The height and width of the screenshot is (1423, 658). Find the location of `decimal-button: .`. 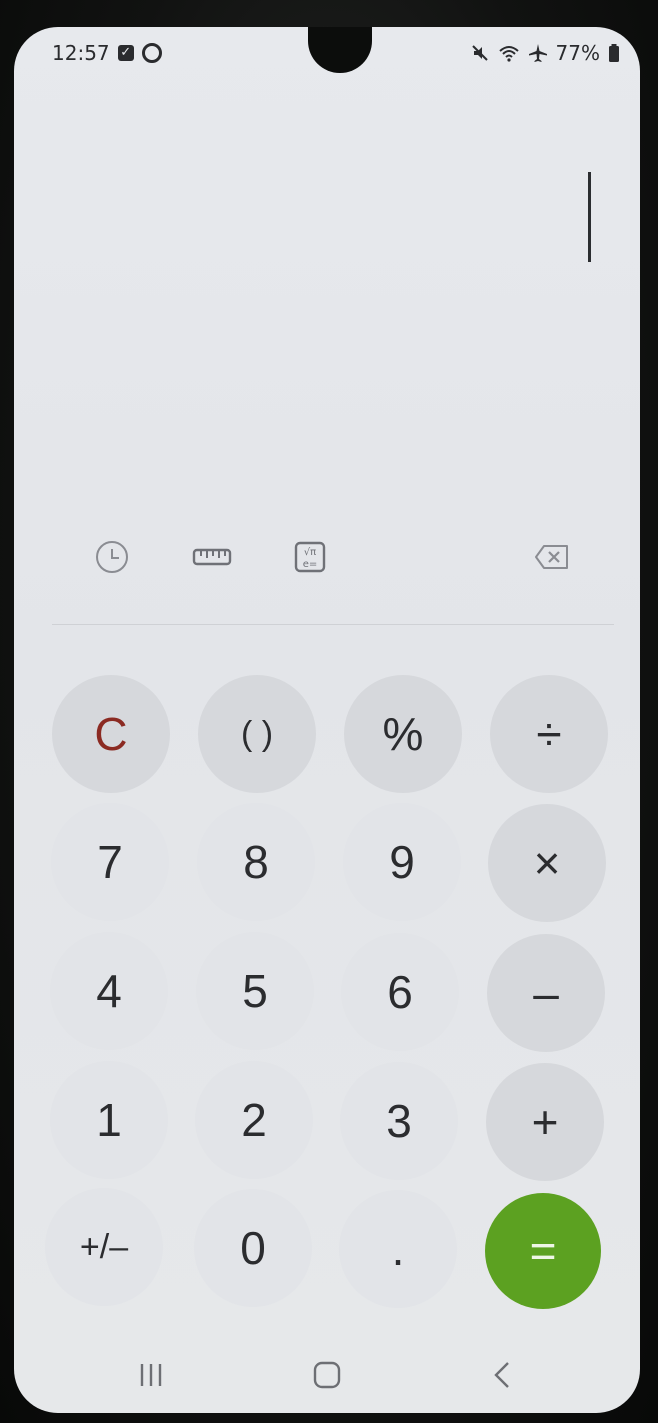

decimal-button: . is located at coordinates (398, 1249).